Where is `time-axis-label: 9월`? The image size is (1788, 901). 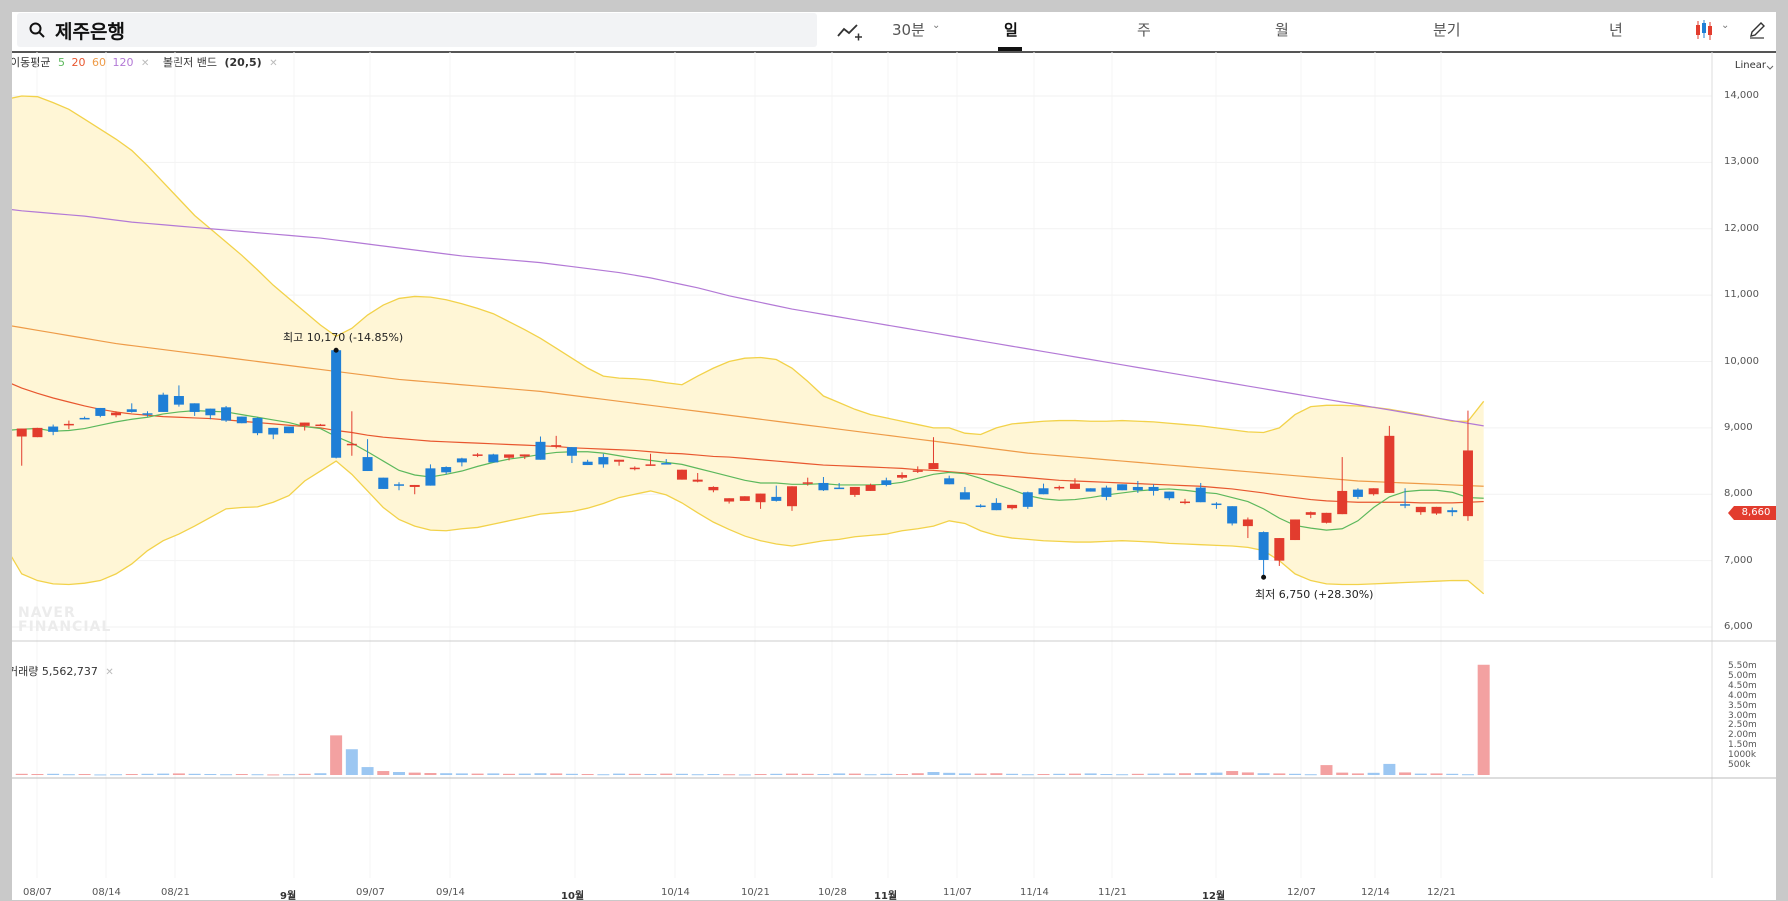 time-axis-label: 9월 is located at coordinates (288, 895).